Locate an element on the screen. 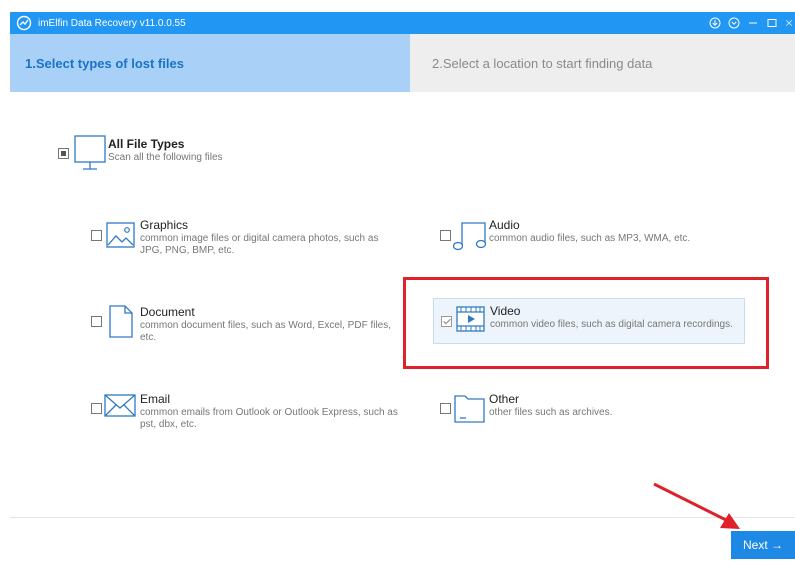  download-icon is located at coordinates (715, 23).